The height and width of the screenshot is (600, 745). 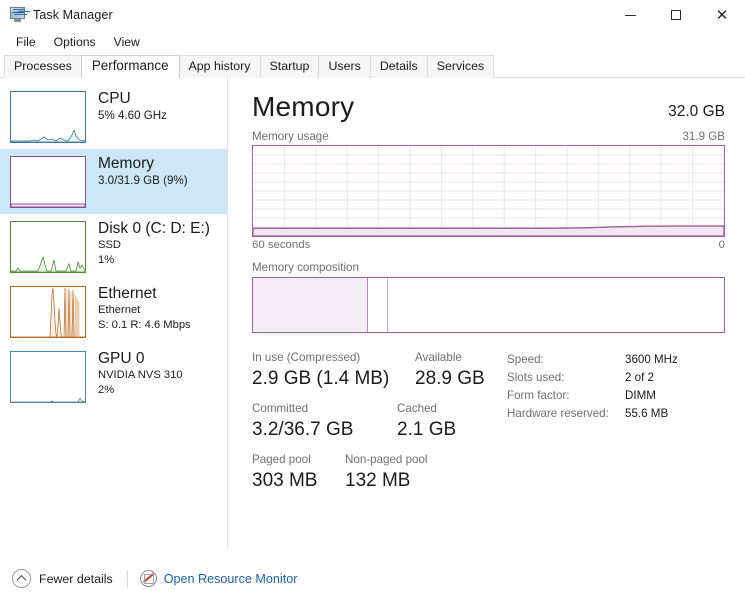 What do you see at coordinates (616, 414) in the screenshot?
I see `spec-hardware-reserved: Hardware reserved: 55.6 MB` at bounding box center [616, 414].